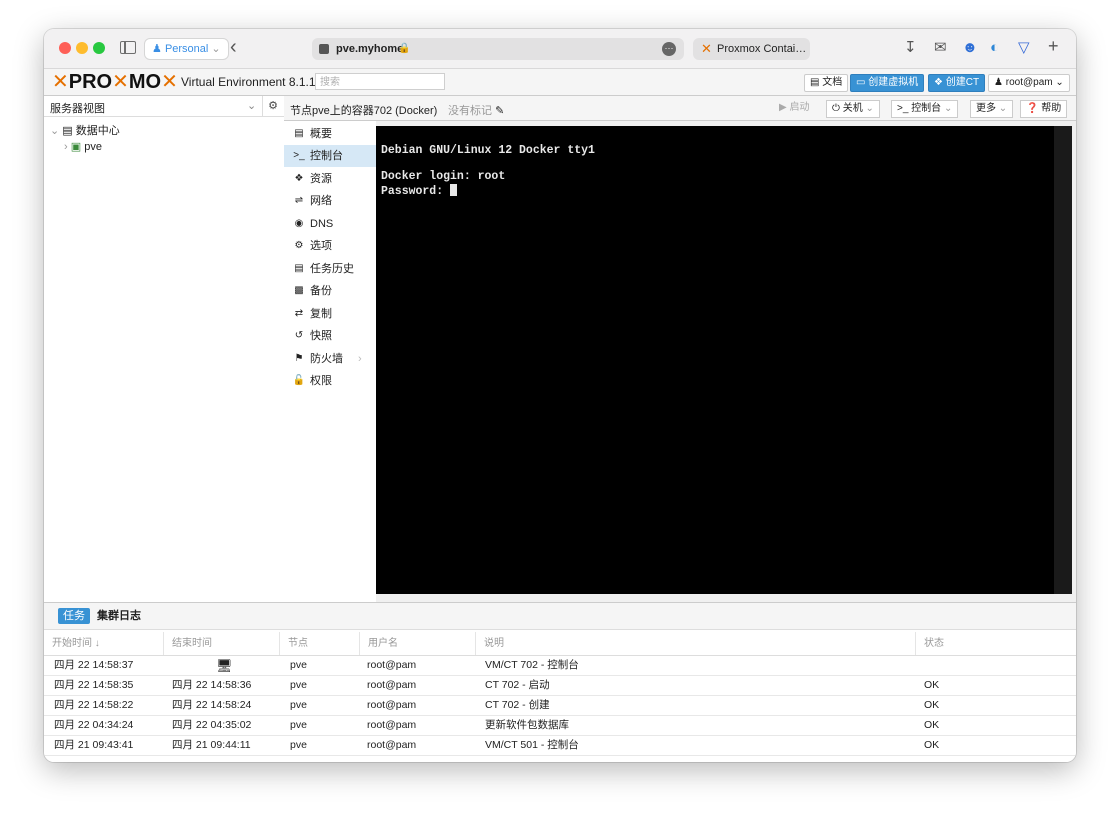 The height and width of the screenshot is (821, 1120). I want to click on cell-desc: VM/CT 501 - 控制台, so click(532, 745).